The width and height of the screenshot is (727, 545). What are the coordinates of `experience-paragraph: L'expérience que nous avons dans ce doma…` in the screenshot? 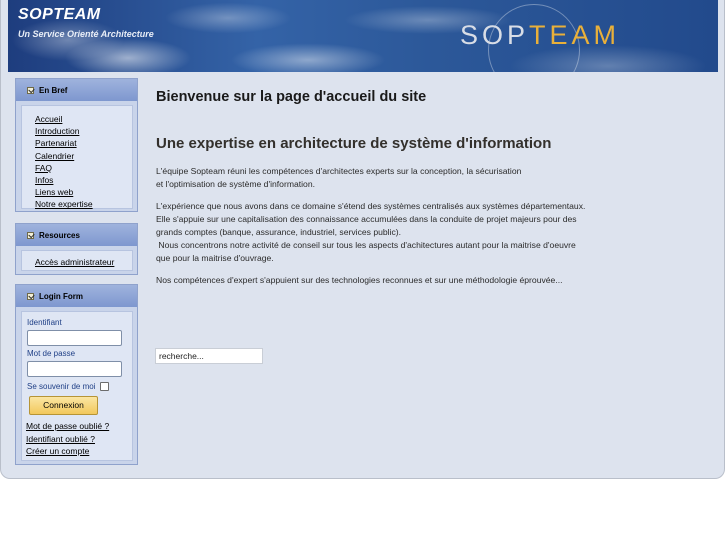 It's located at (426, 232).